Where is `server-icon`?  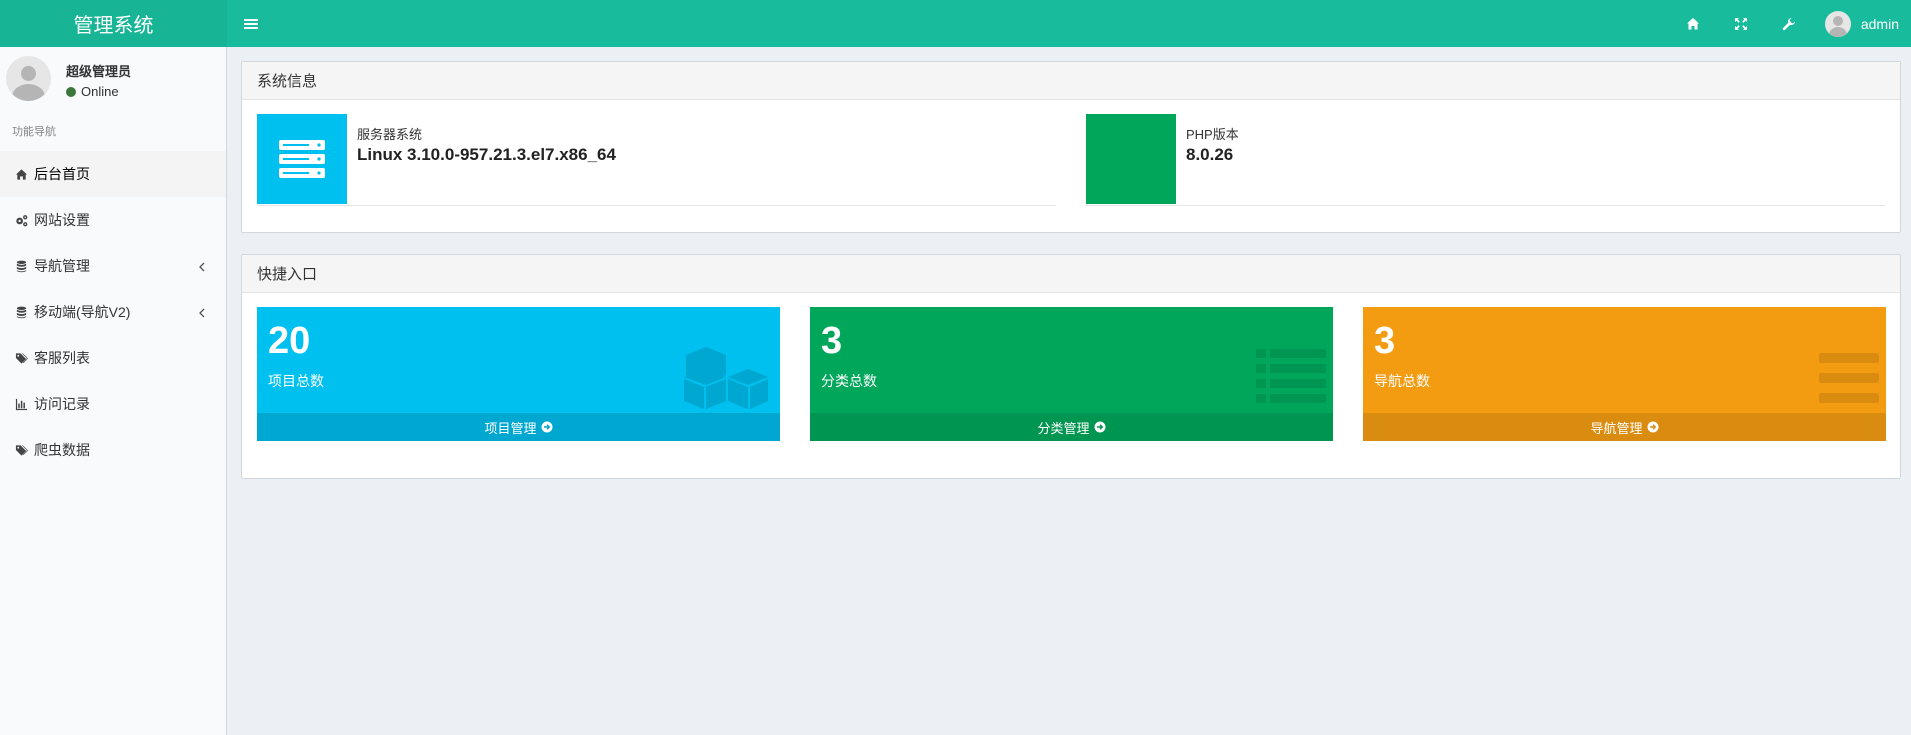 server-icon is located at coordinates (302, 159).